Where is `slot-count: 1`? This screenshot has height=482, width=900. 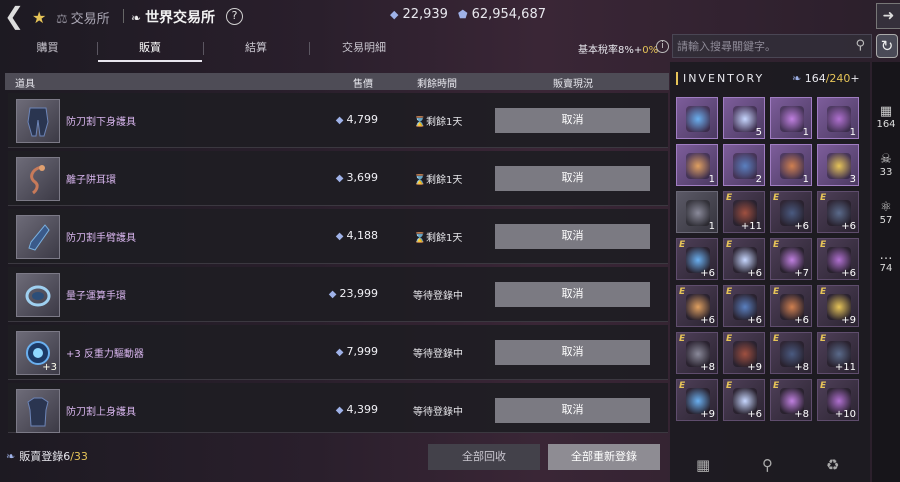
slot-count: 1 is located at coordinates (711, 226).